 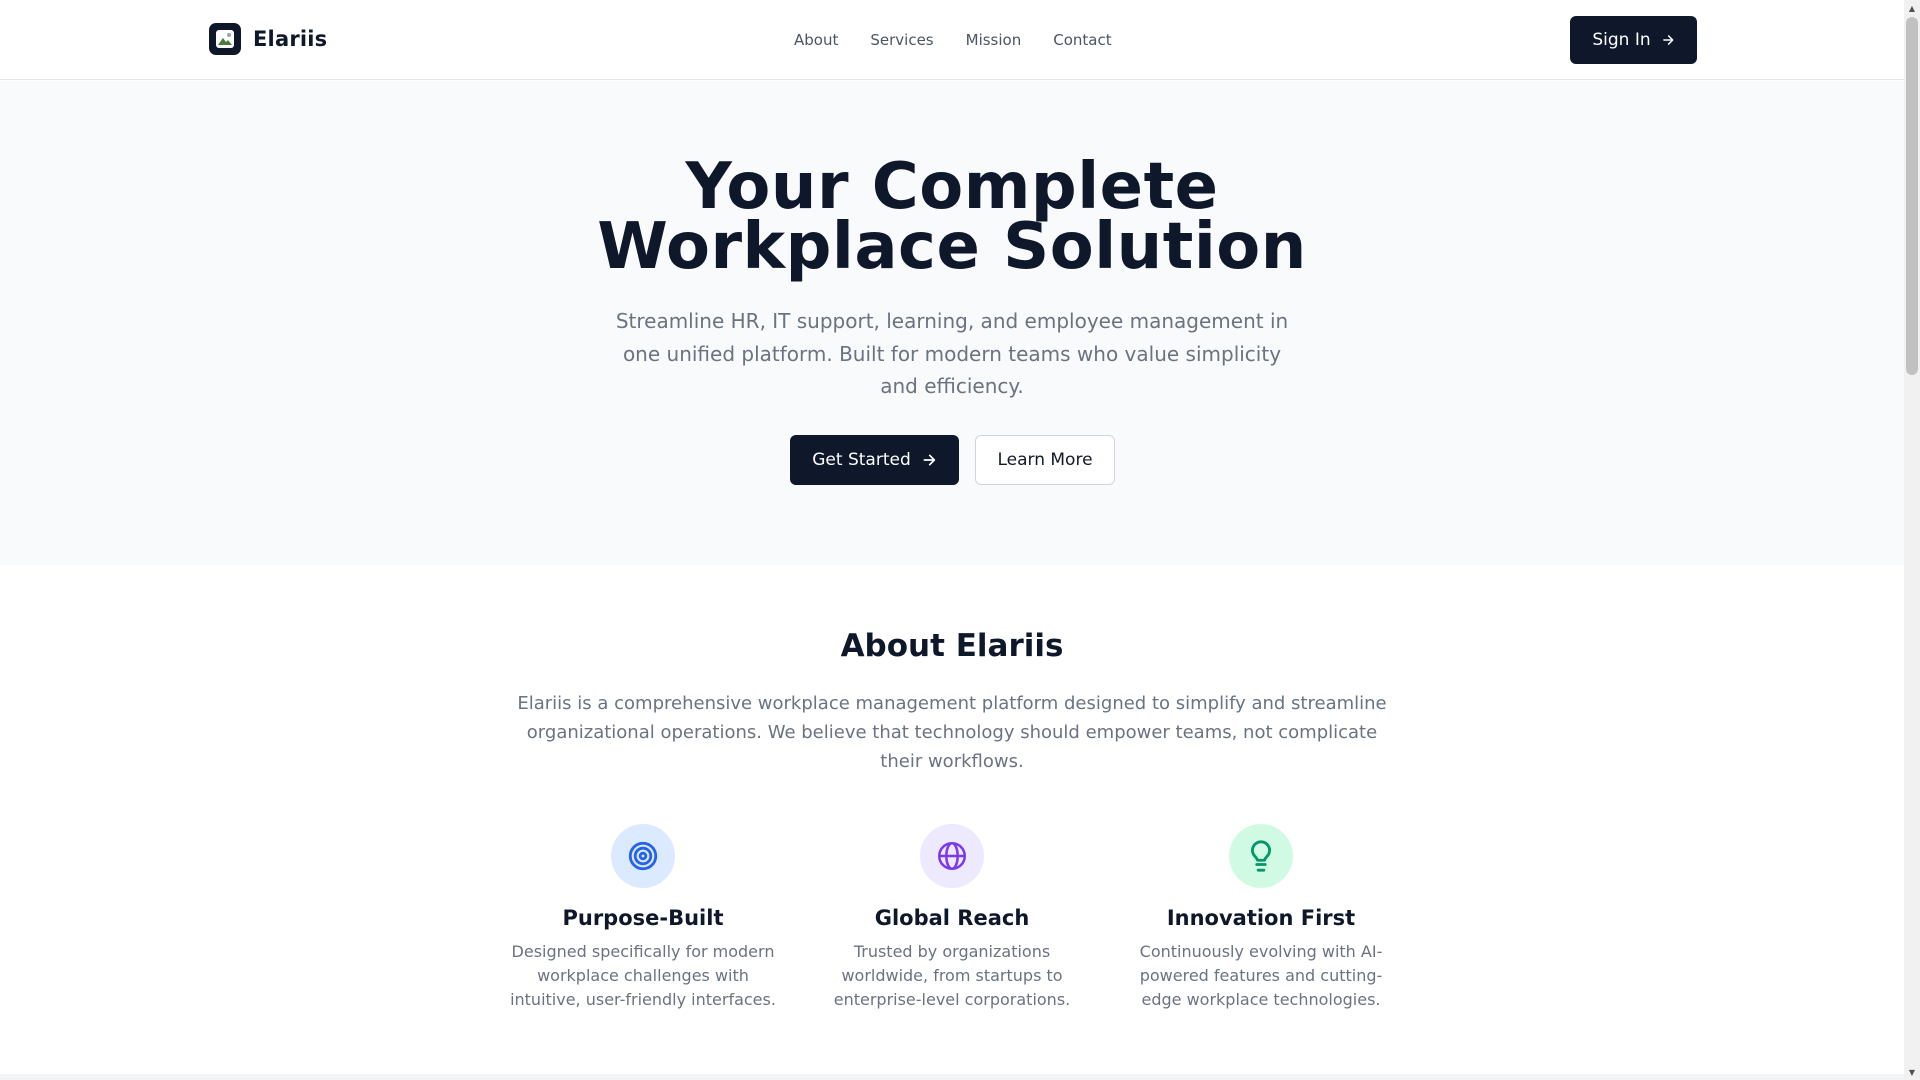 What do you see at coordinates (901, 40) in the screenshot?
I see `nav-link-services: Services` at bounding box center [901, 40].